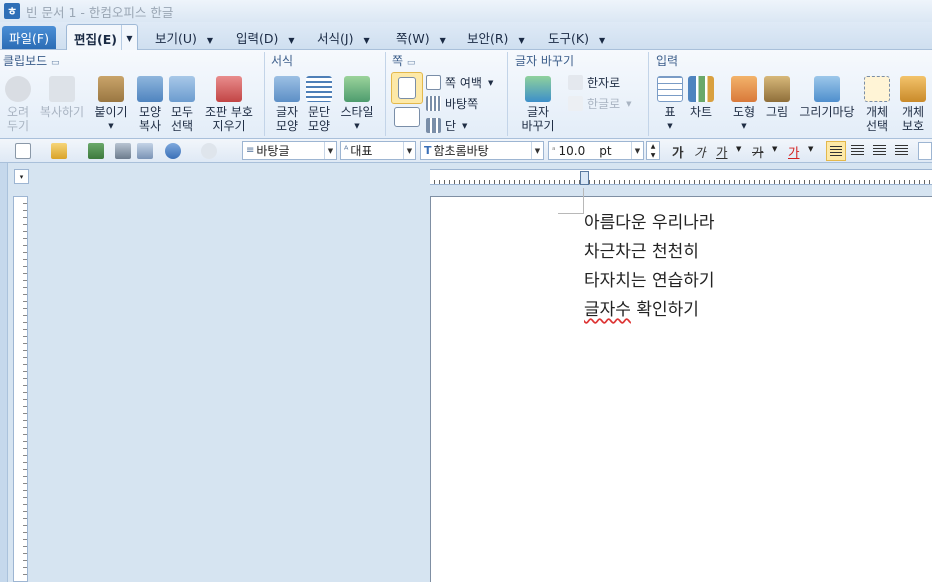 This screenshot has width=932, height=582. I want to click on indent-marker, so click(584, 178).